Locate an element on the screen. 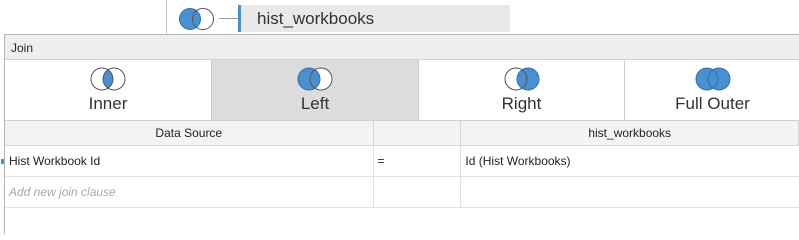 This screenshot has width=799, height=240. join-clause-header-row: Data Source hist_workbooks is located at coordinates (402, 133).